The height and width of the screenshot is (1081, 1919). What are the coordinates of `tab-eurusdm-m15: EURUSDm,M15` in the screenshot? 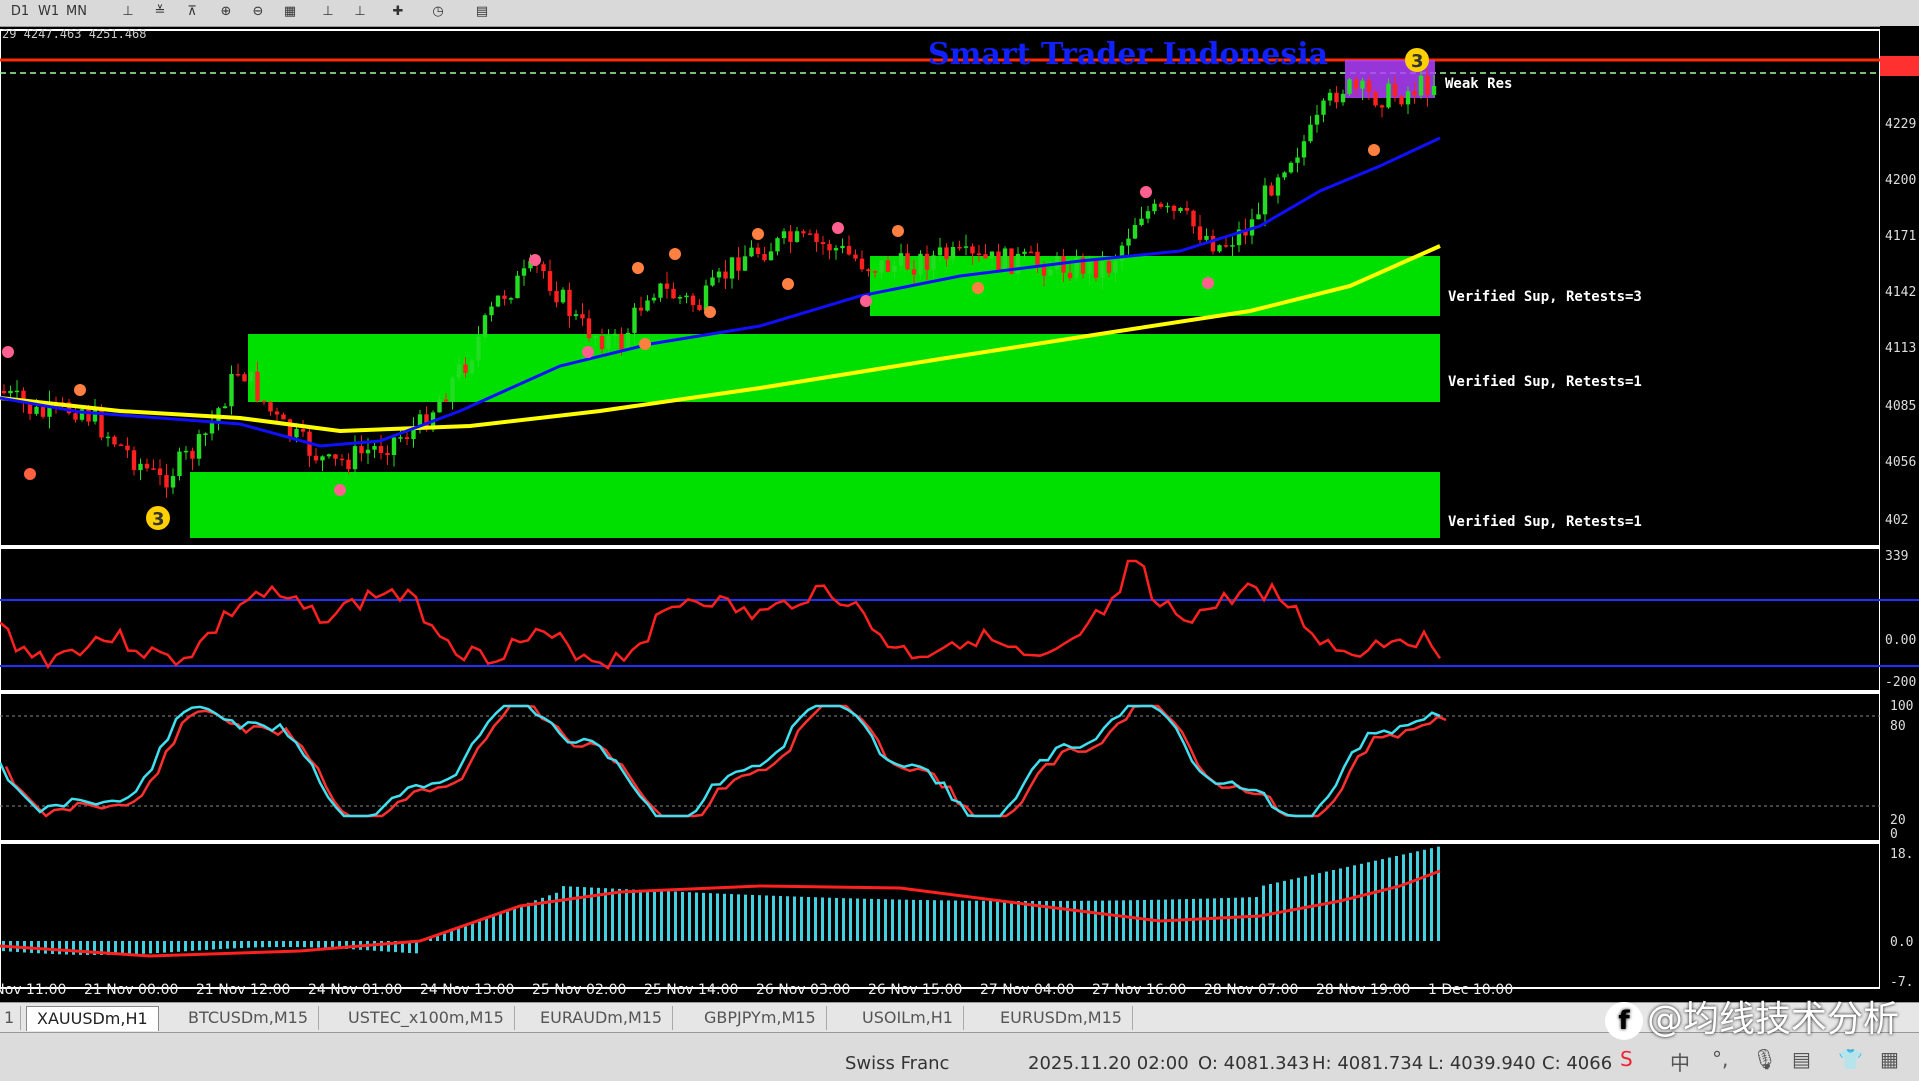 It's located at (1061, 1018).